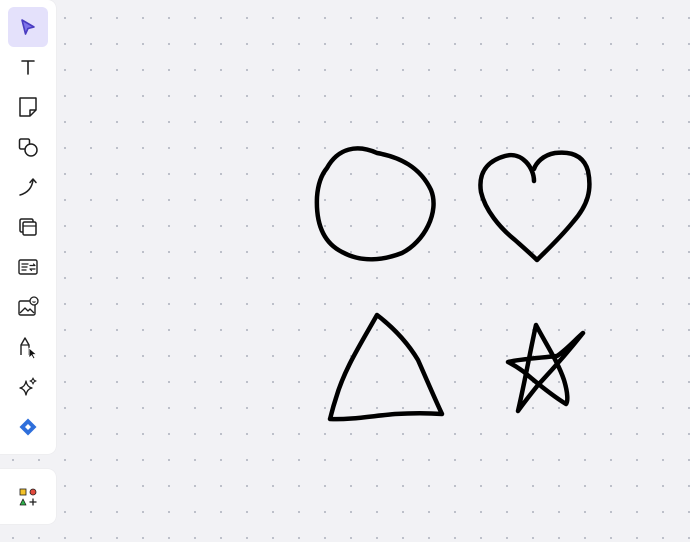 Image resolution: width=690 pixels, height=542 pixels. What do you see at coordinates (386, 367) in the screenshot?
I see `triangle-drawing` at bounding box center [386, 367].